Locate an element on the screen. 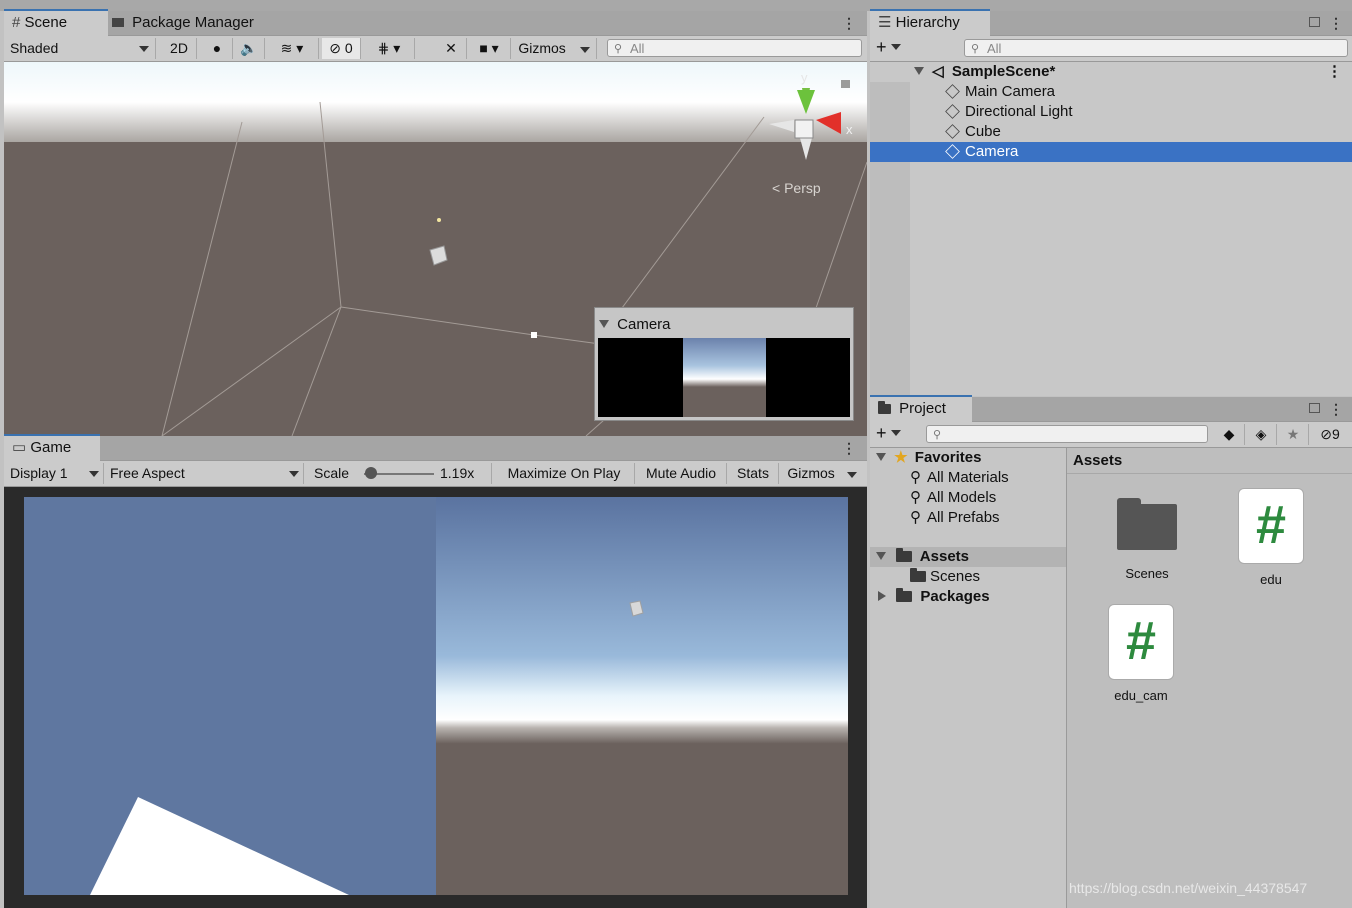  hierarchy-item-main-camera: Main Camera is located at coordinates (1111, 92).